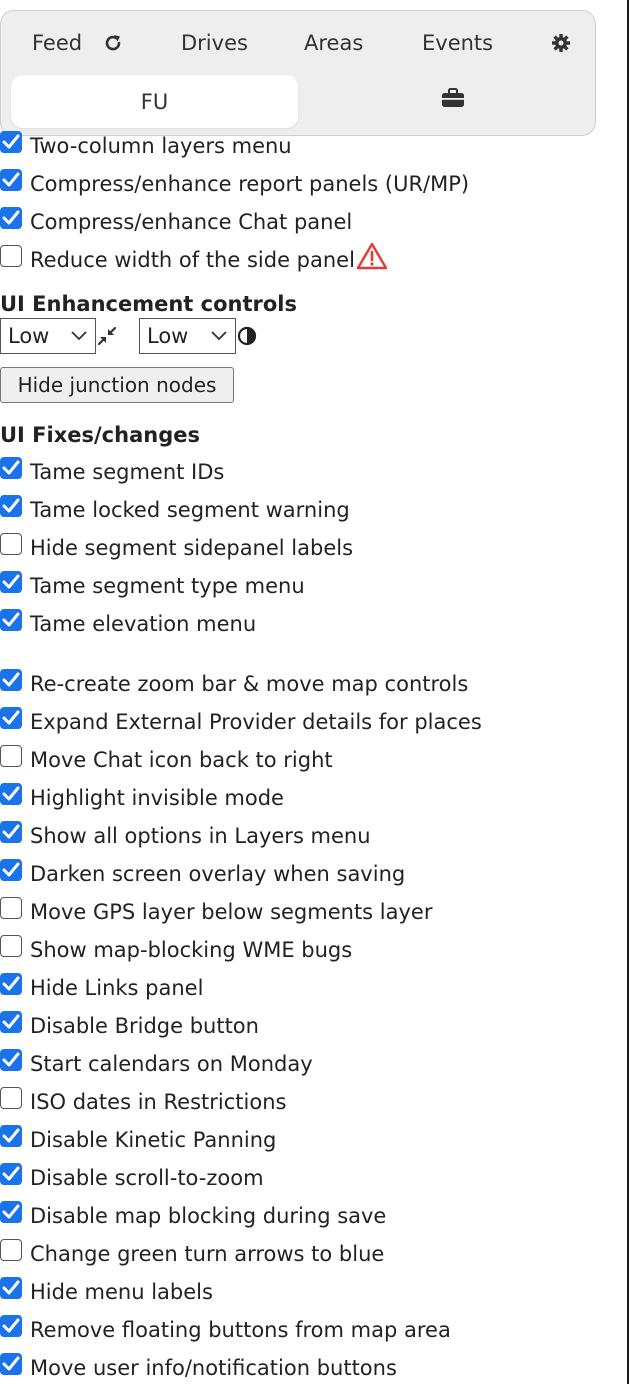 The image size is (630, 1384). What do you see at coordinates (161, 146) in the screenshot?
I see `option-label: Two-column layers menu` at bounding box center [161, 146].